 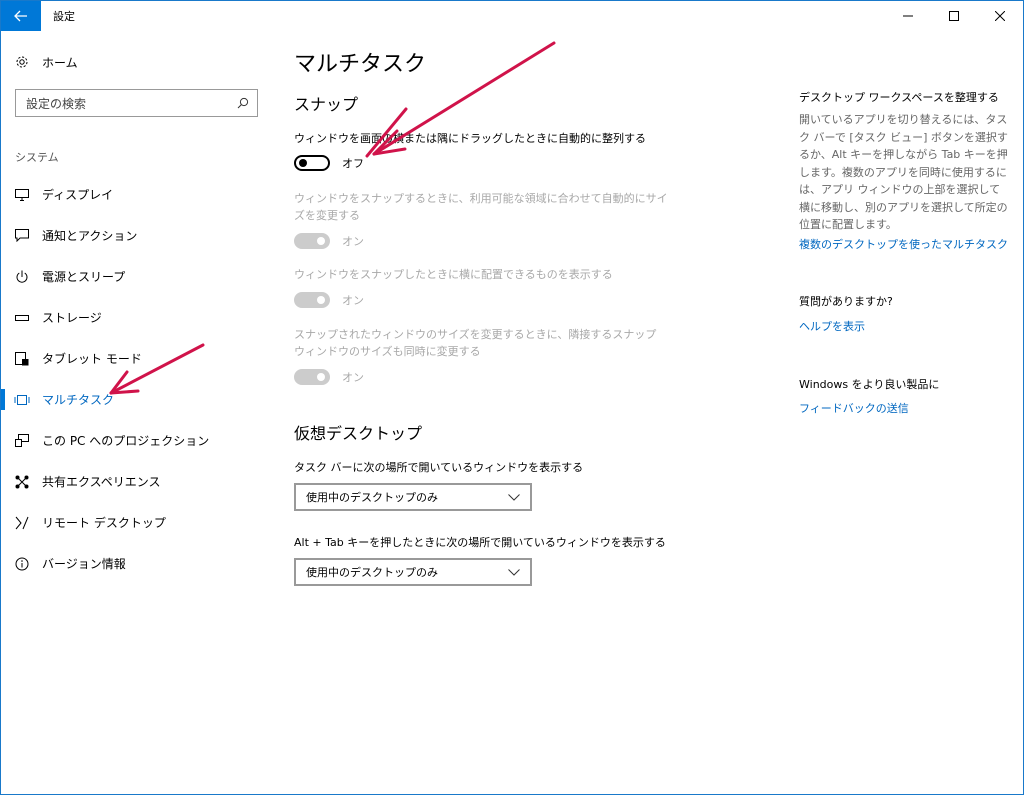 What do you see at coordinates (104, 523) in the screenshot?
I see `sidebar-item-label: リモート デスクトップ` at bounding box center [104, 523].